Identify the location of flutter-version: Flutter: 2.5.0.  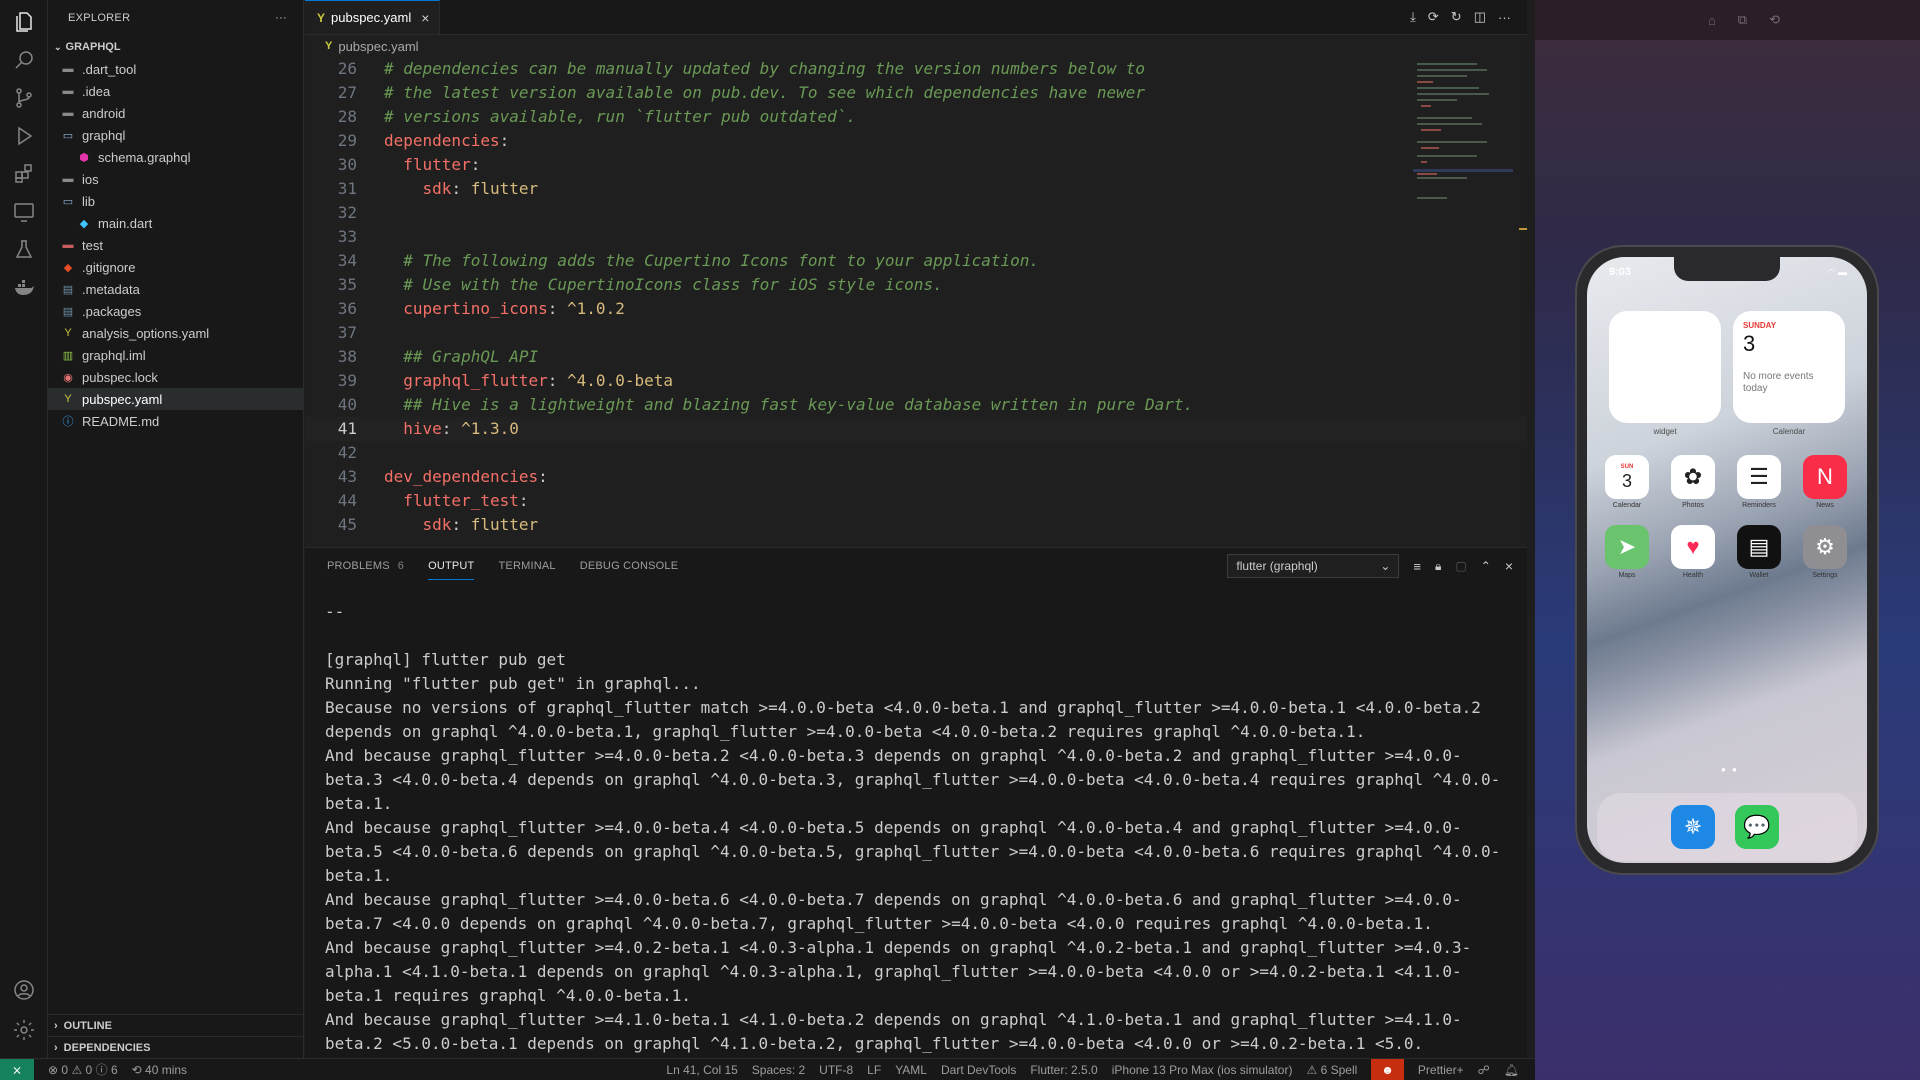
(1063, 1070).